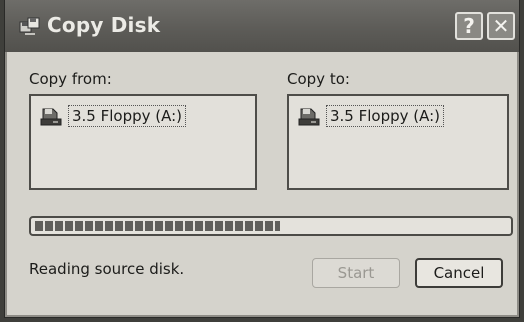 The width and height of the screenshot is (524, 322). What do you see at coordinates (143, 142) in the screenshot?
I see `copy-from-list: 3.5 Floppy (A:)` at bounding box center [143, 142].